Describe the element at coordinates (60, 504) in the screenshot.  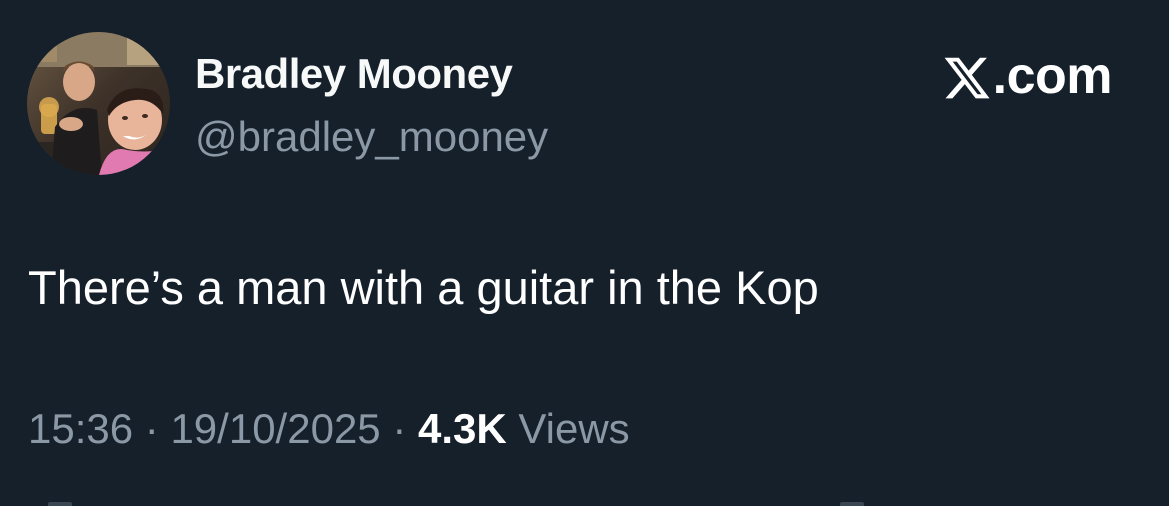
I see `reply-icon` at that location.